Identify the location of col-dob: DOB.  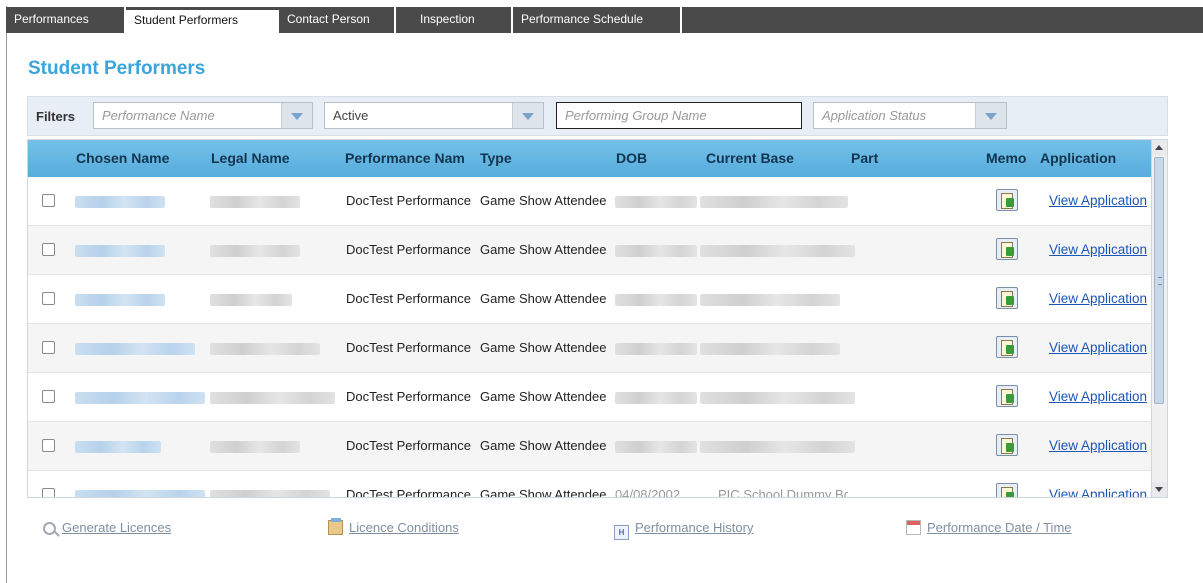
(631, 158).